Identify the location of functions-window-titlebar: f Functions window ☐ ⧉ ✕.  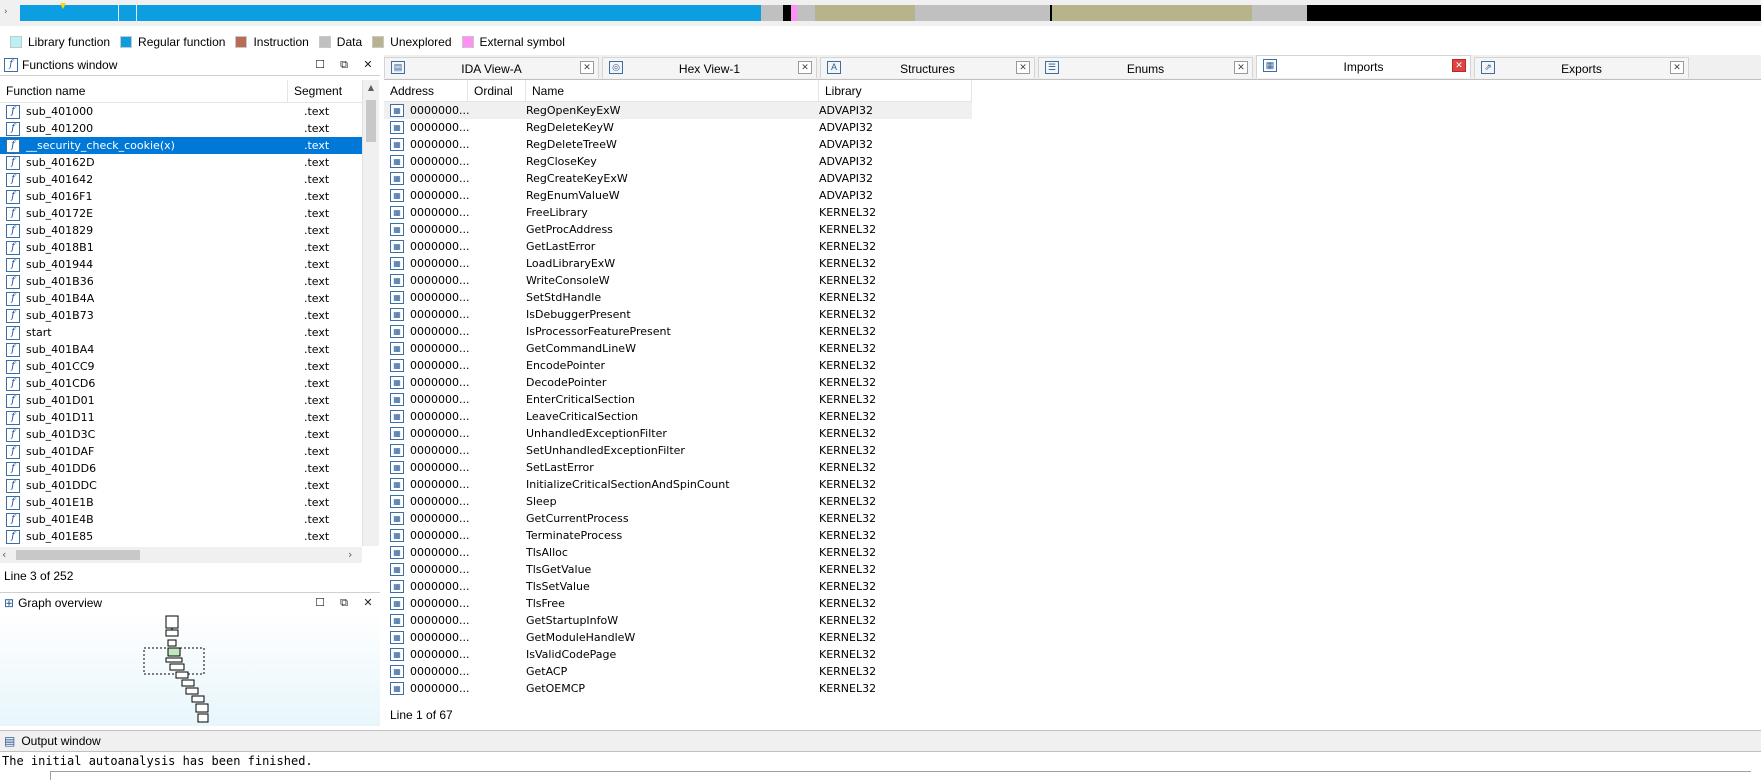
(190, 65).